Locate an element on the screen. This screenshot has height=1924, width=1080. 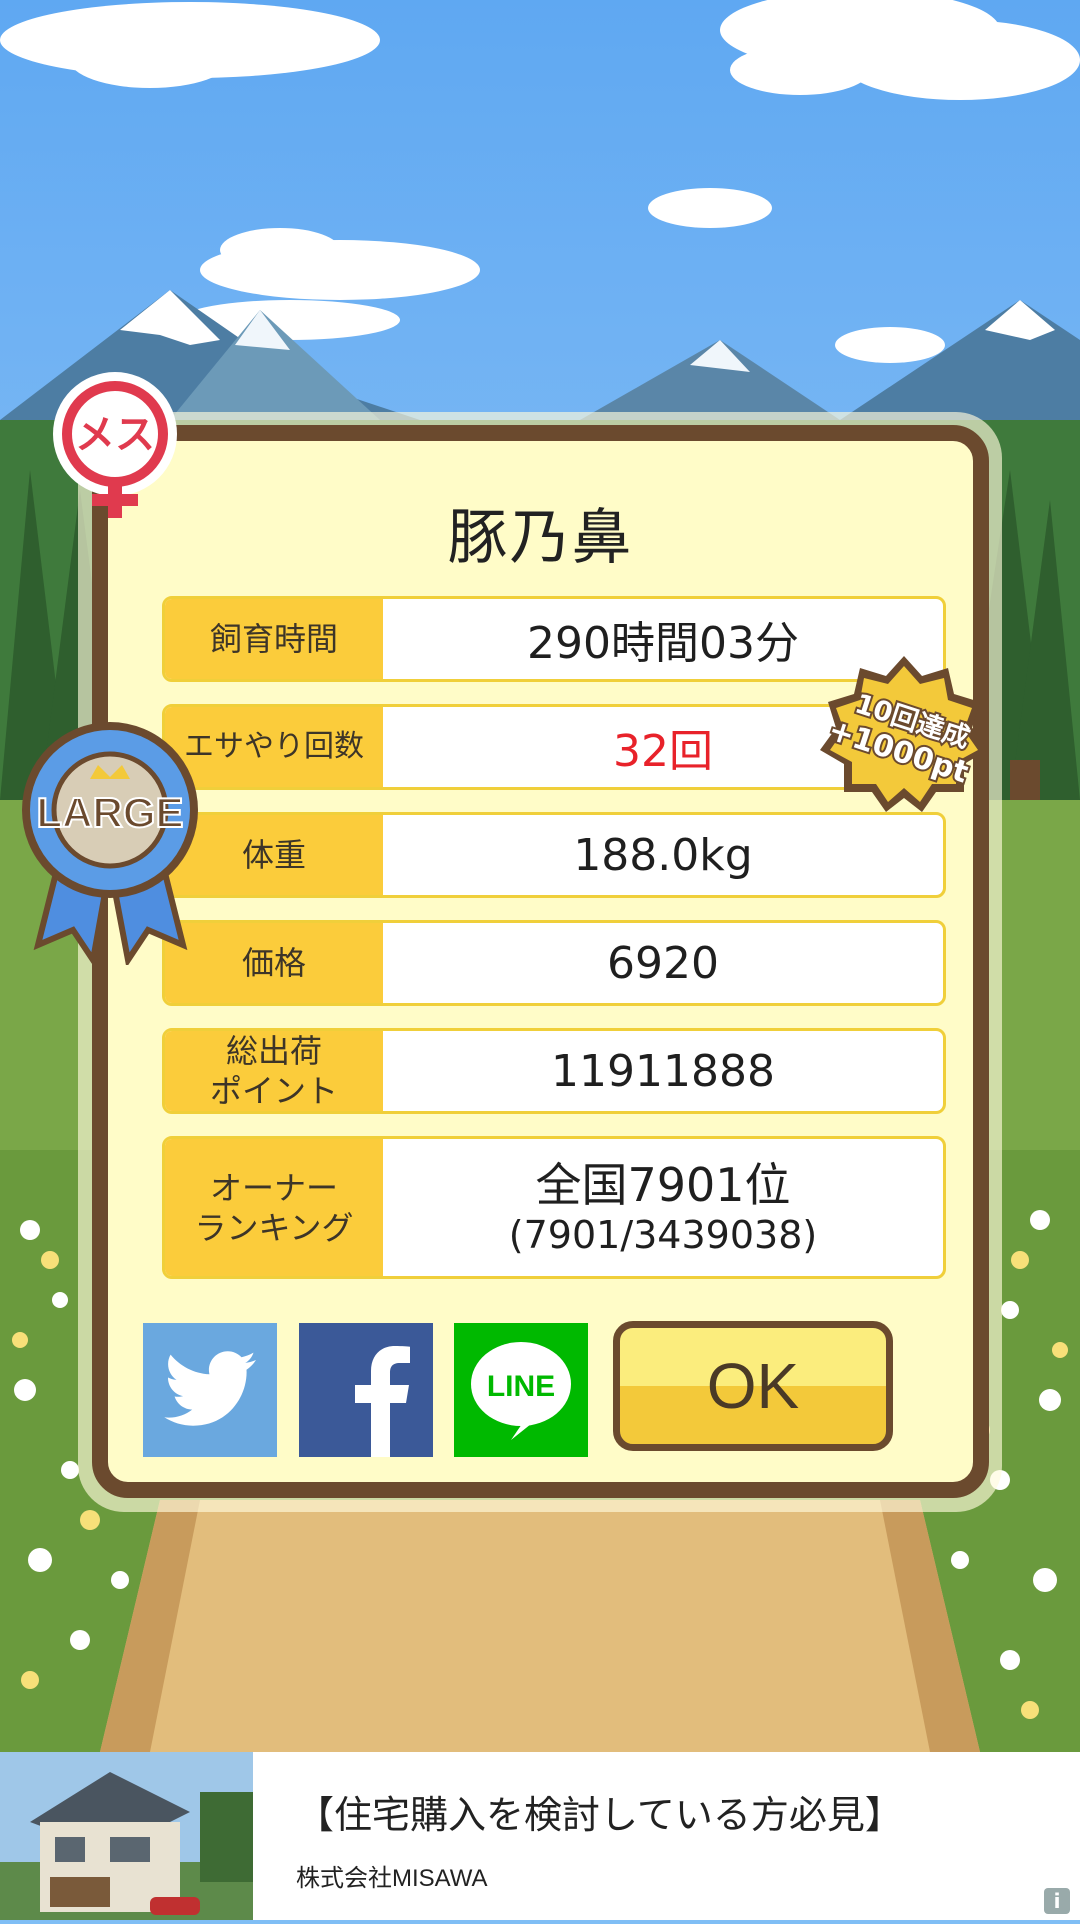
ok-button: OK is located at coordinates (753, 1386).